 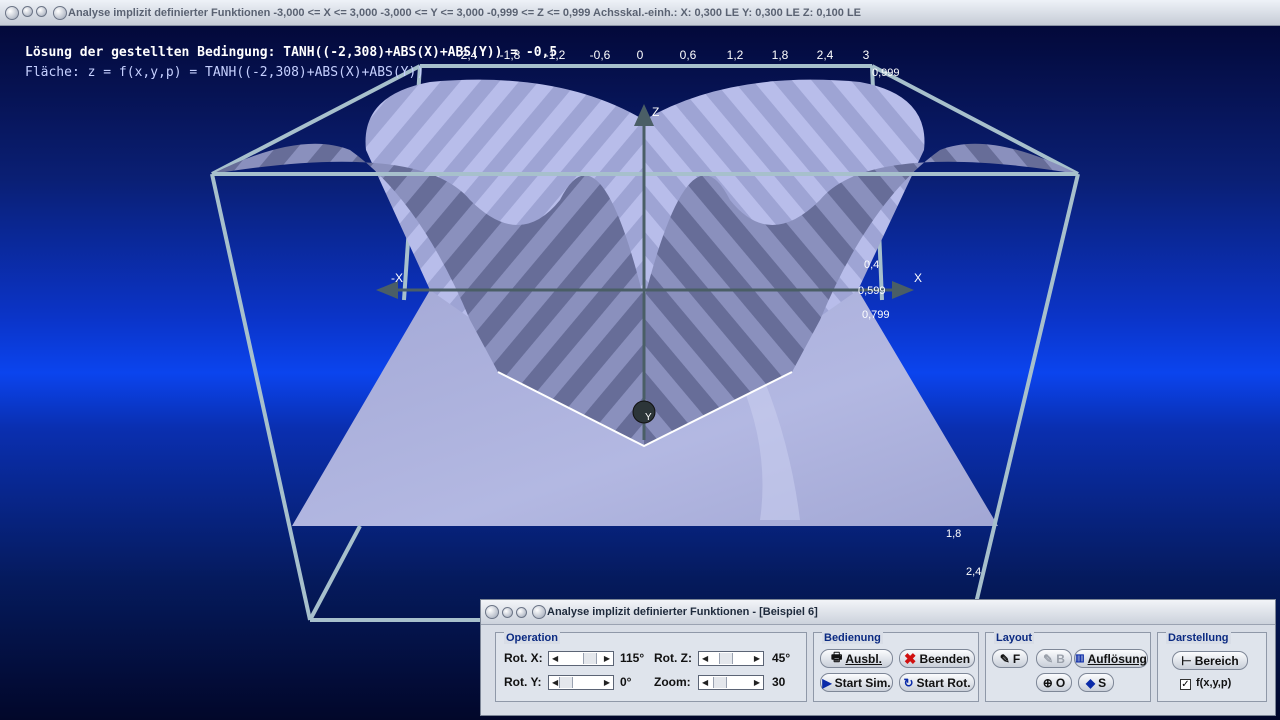 I want to click on rot-x-value: 115°, so click(x=632, y=658).